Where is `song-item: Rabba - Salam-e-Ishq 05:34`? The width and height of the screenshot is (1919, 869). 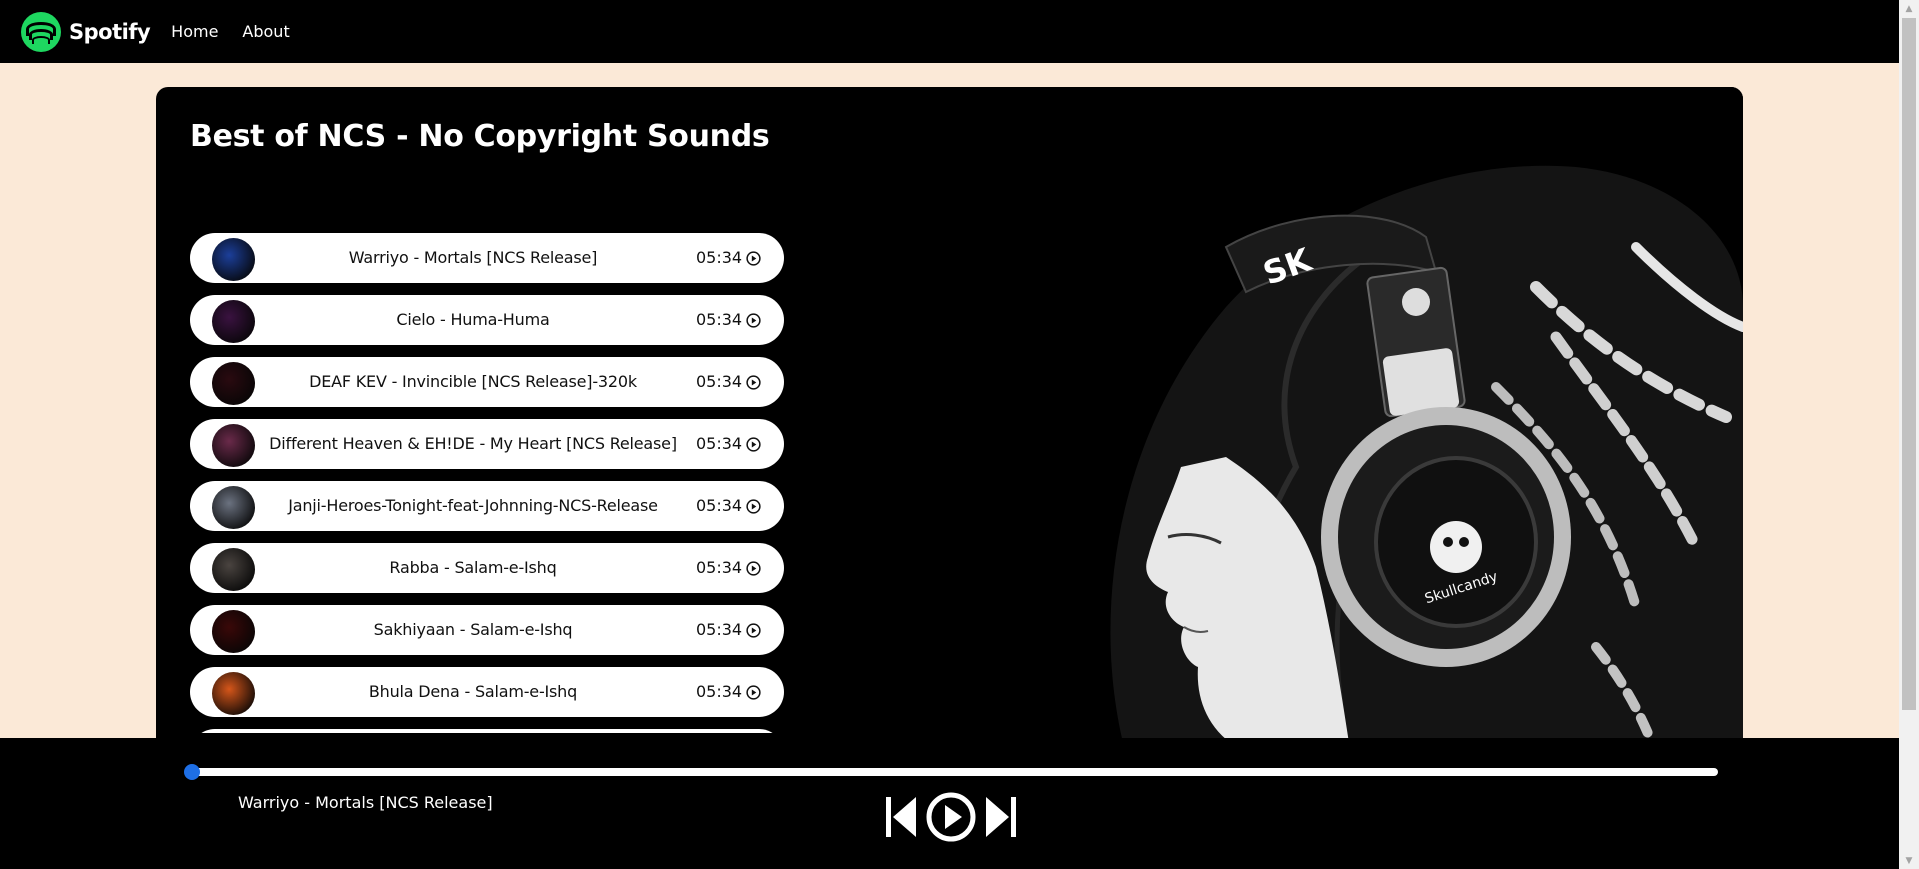 song-item: Rabba - Salam-e-Ishq 05:34 is located at coordinates (487, 568).